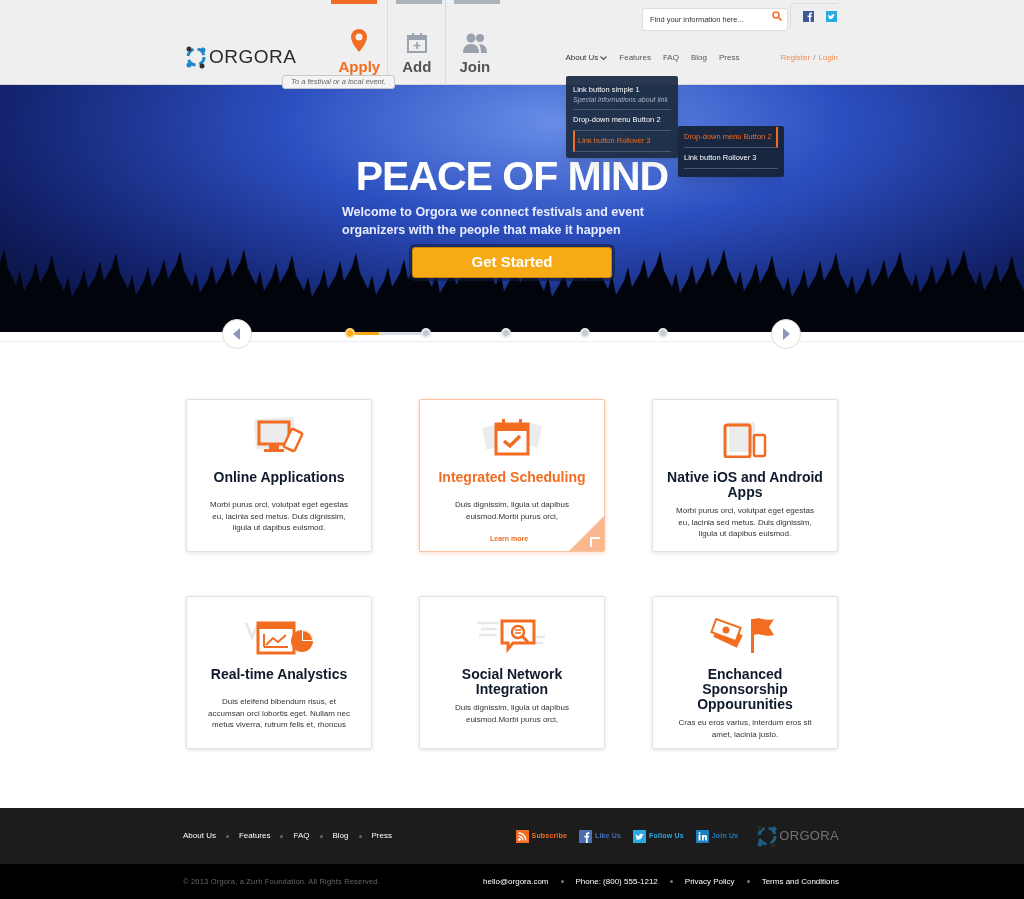 This screenshot has width=1024, height=899. What do you see at coordinates (279, 477) in the screenshot?
I see `feature-title: Online Applications` at bounding box center [279, 477].